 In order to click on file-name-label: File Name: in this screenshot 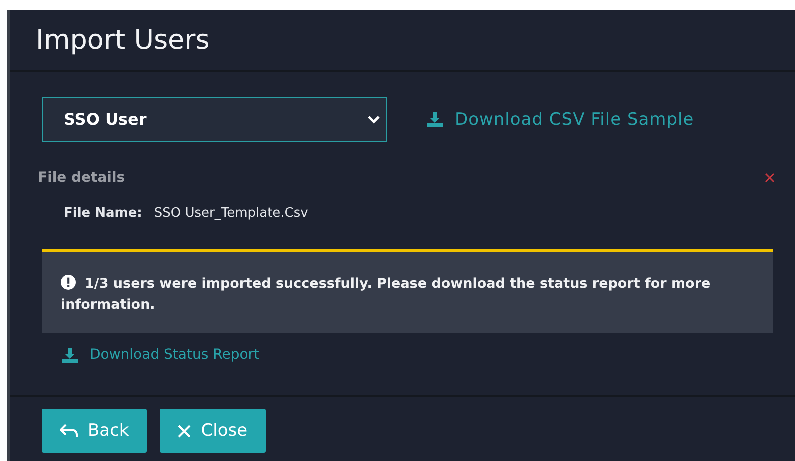, I will do `click(103, 213)`.